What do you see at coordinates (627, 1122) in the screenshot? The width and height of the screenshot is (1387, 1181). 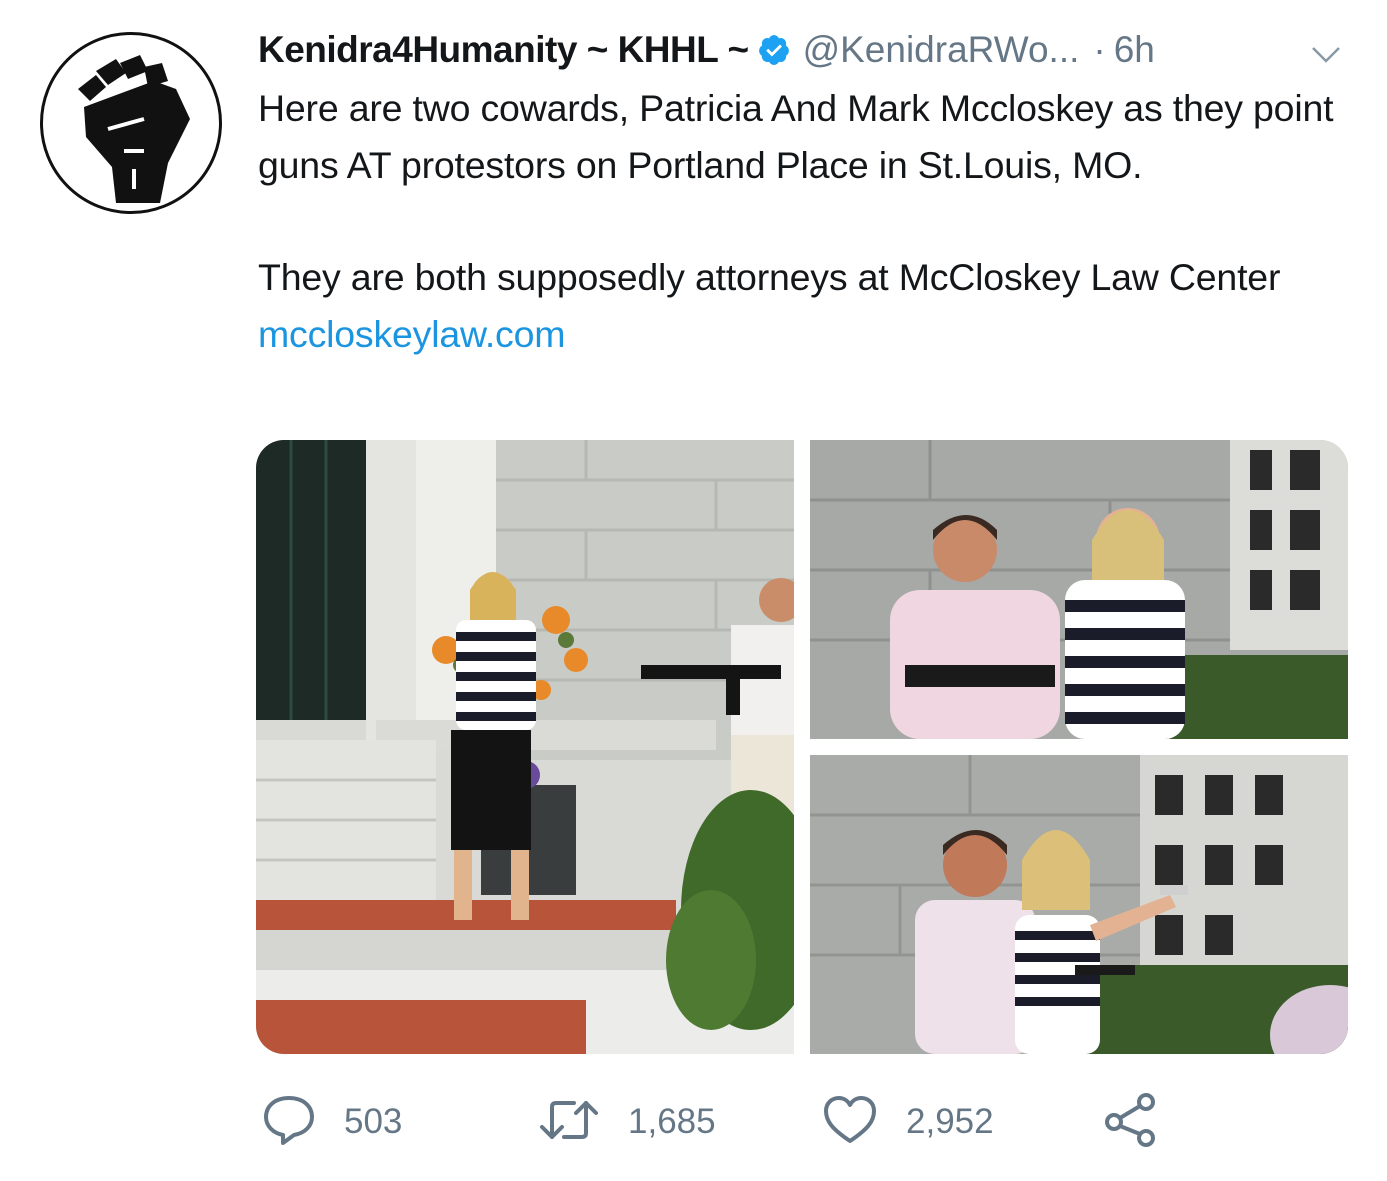 I see `retweet-button: 1,685` at bounding box center [627, 1122].